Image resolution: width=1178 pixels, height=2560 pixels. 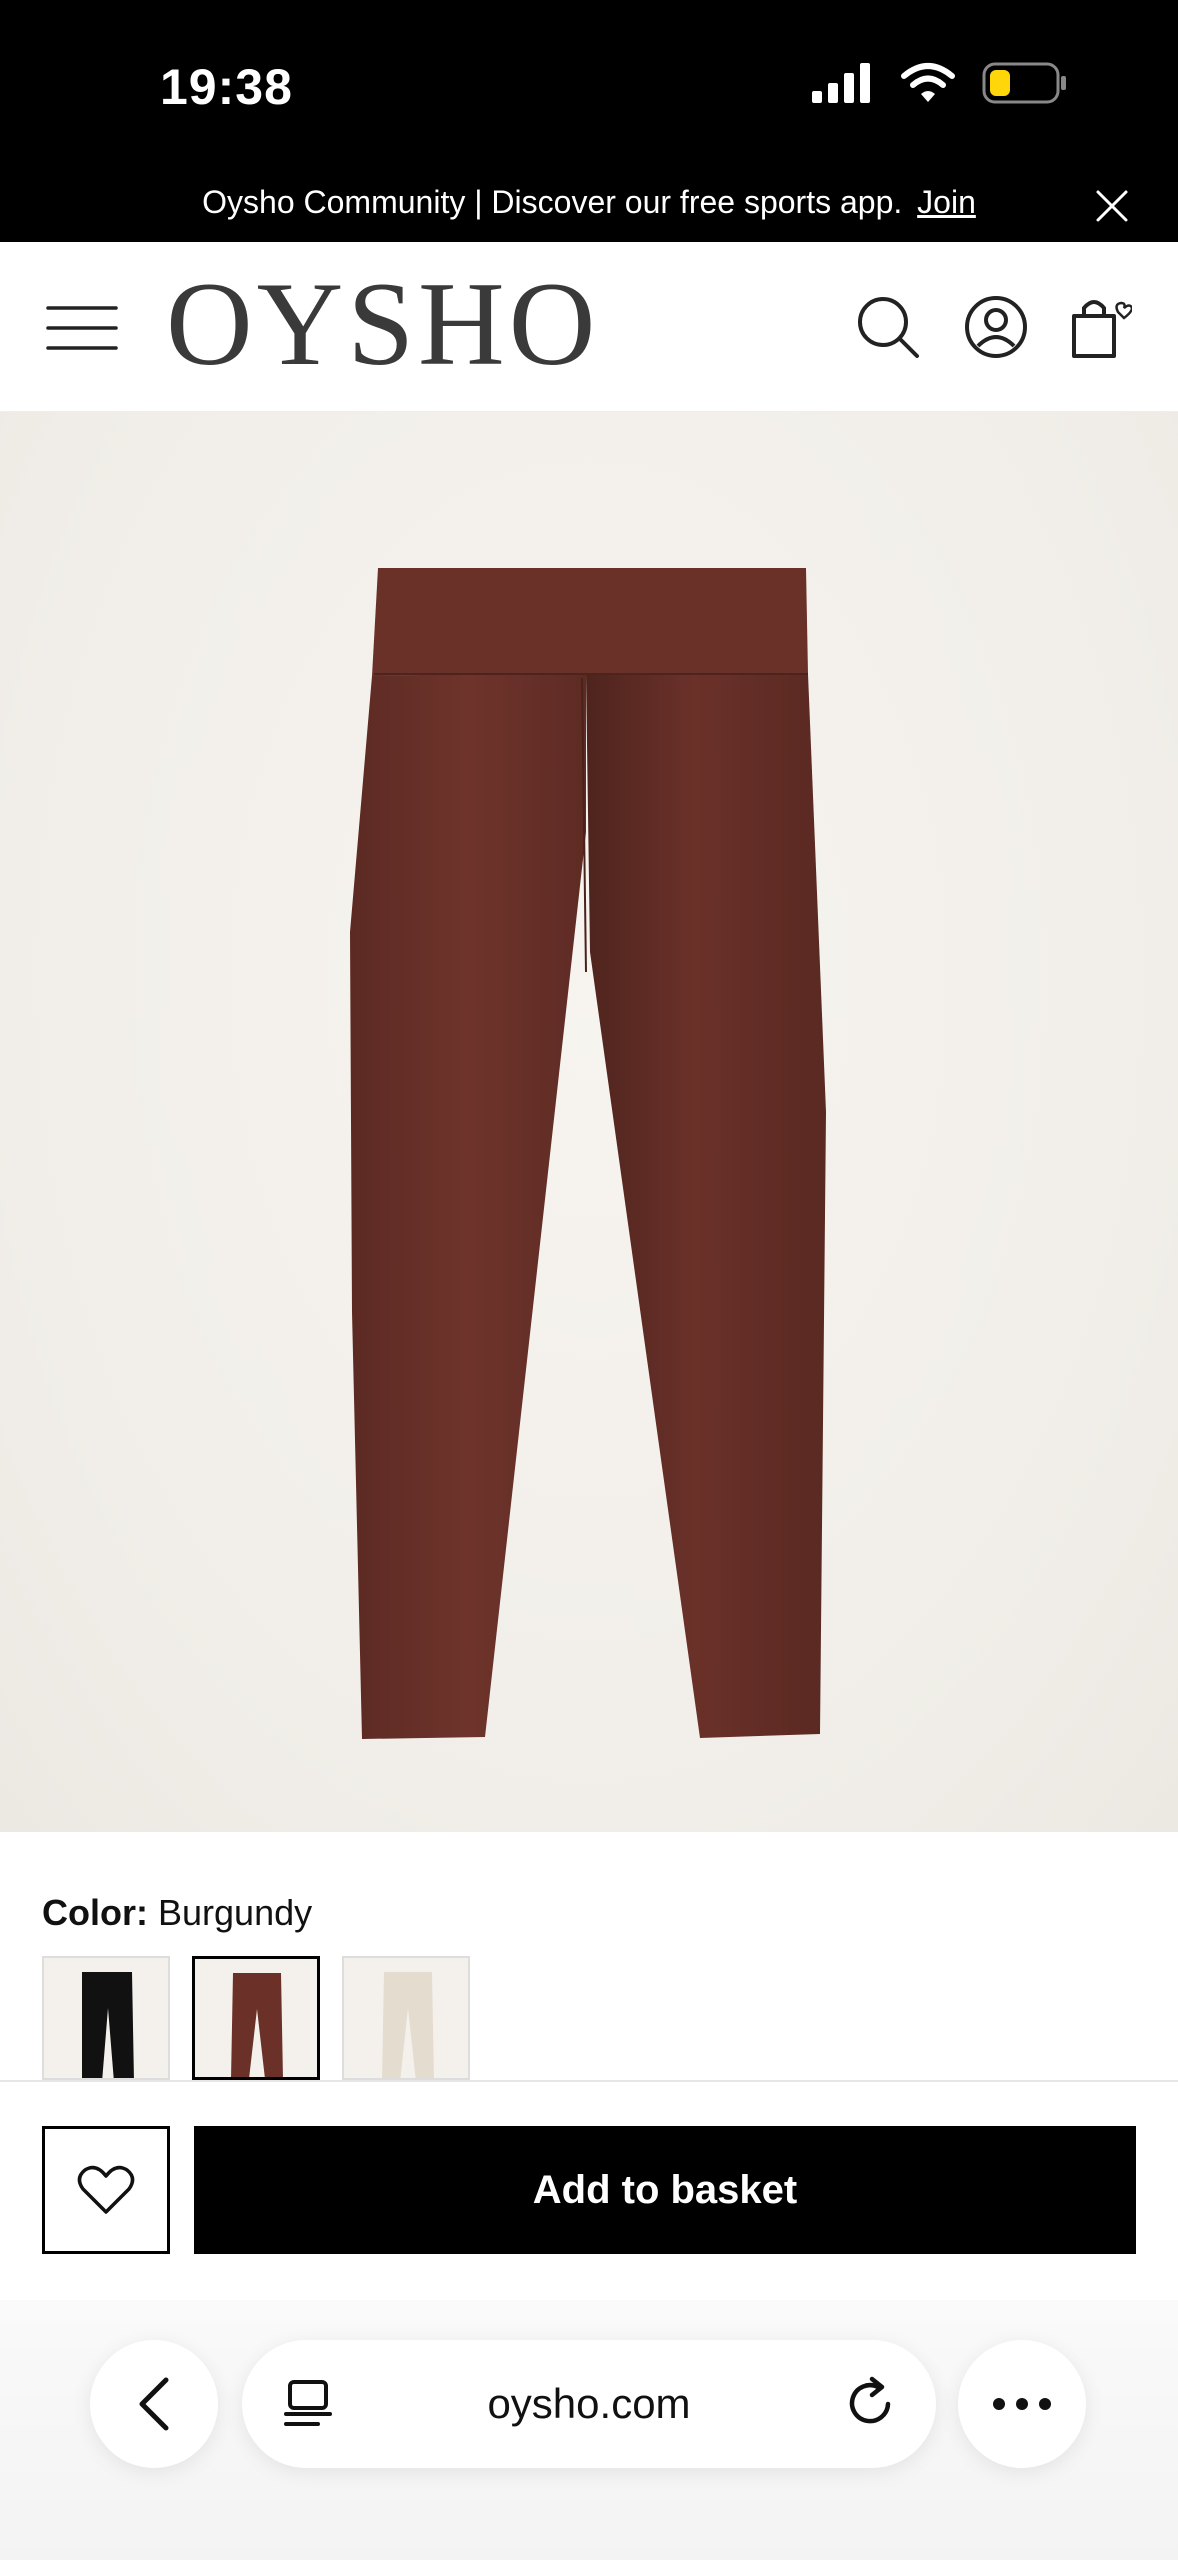 I want to click on browser-toolbar: oysho.com, so click(x=589, y=2430).